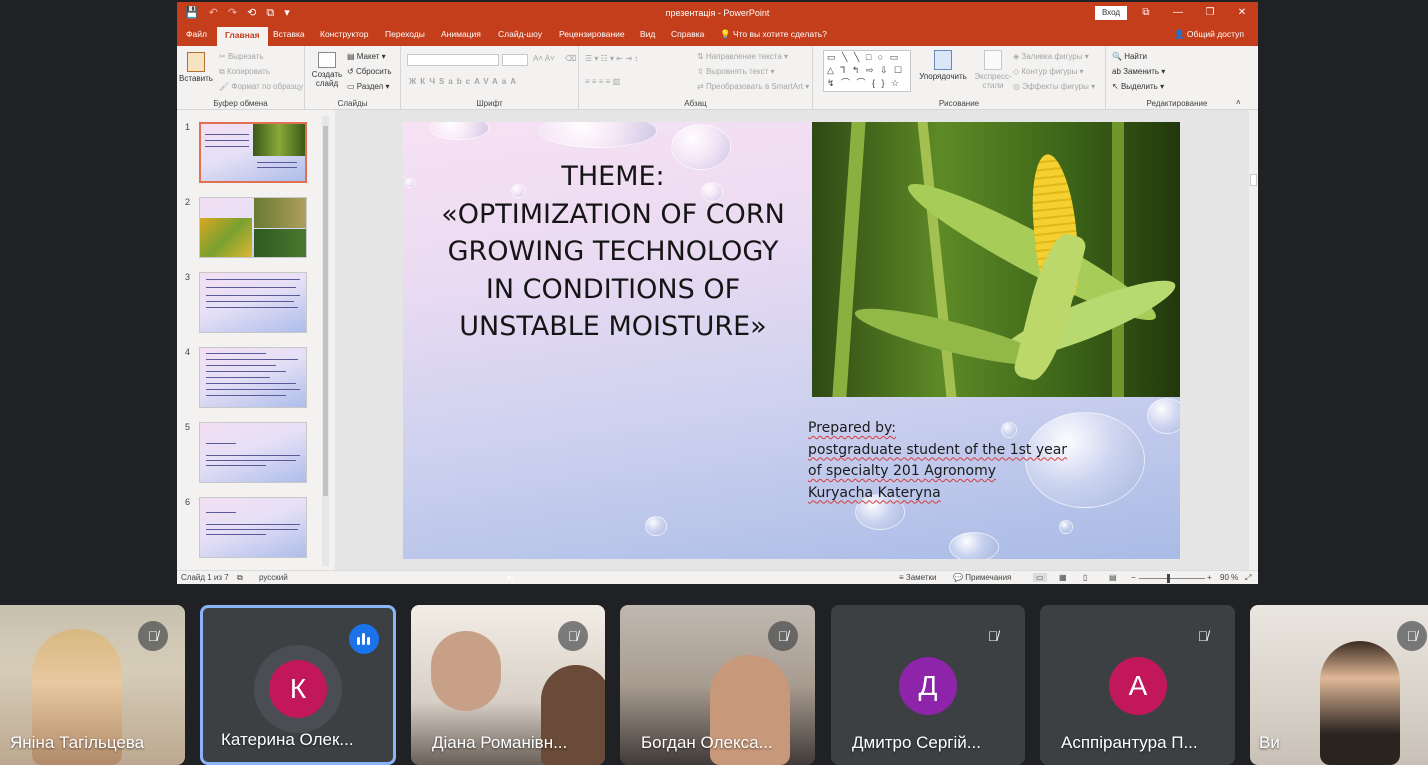 This screenshot has width=1428, height=765. What do you see at coordinates (1215, 34) in the screenshot?
I see `share-label: Общий доступ` at bounding box center [1215, 34].